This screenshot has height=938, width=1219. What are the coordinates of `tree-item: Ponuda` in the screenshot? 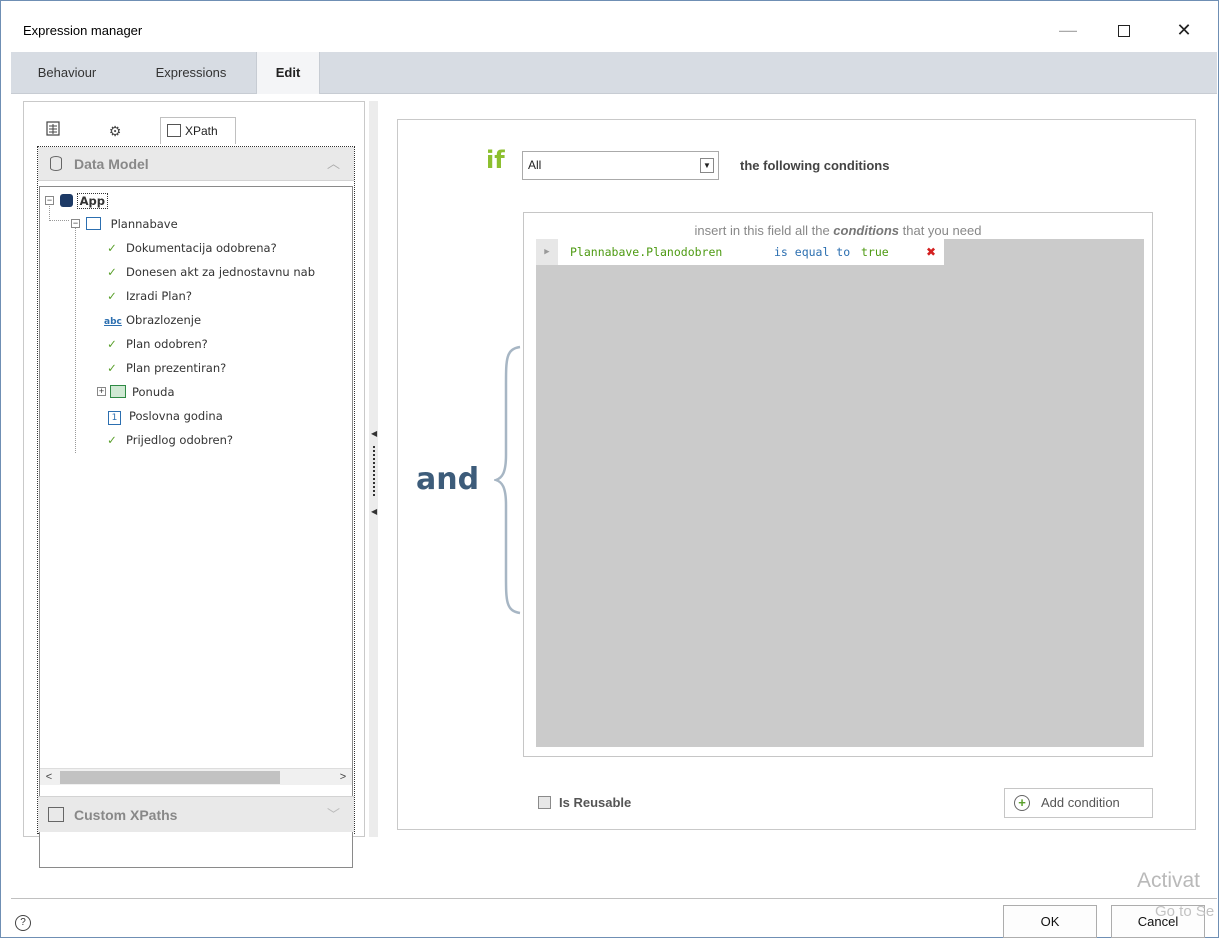 It's located at (142, 392).